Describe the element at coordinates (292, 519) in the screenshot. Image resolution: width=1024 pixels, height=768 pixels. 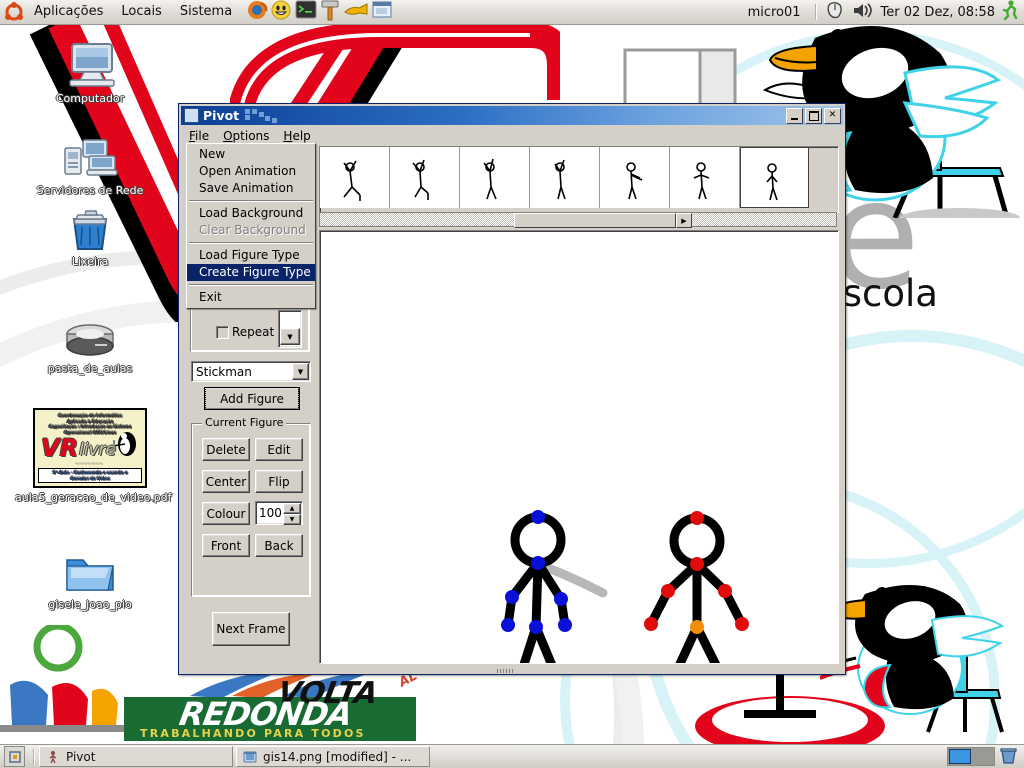
I see `spinner-down-button: ▼` at that location.